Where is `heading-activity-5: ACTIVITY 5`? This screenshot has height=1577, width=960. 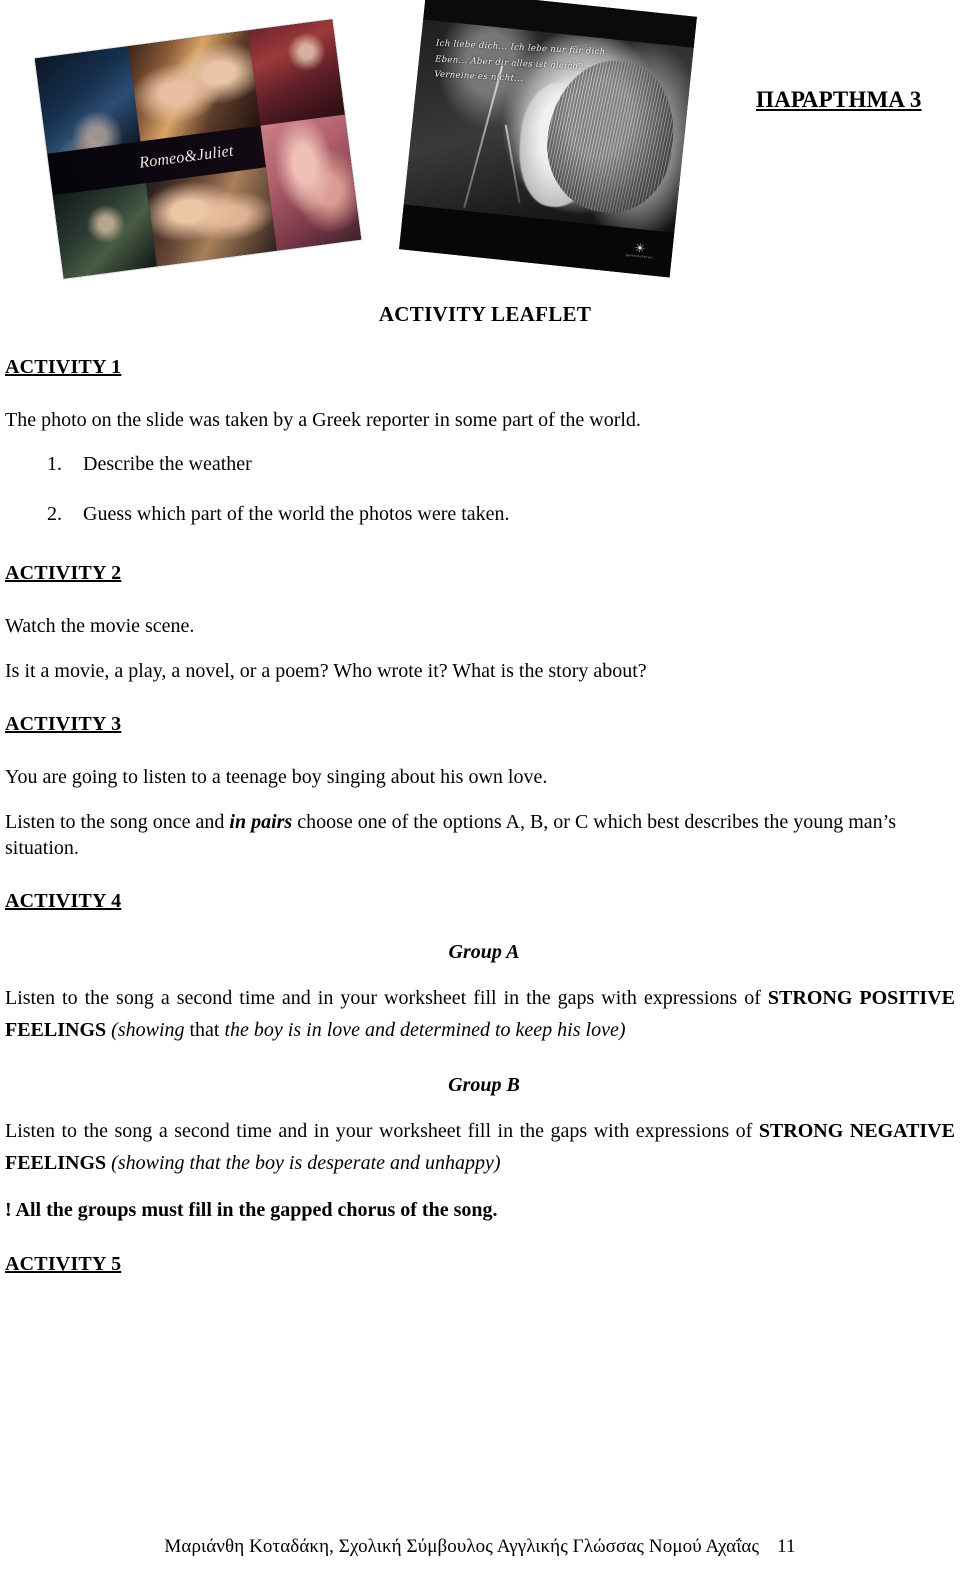 heading-activity-5: ACTIVITY 5 is located at coordinates (63, 1263).